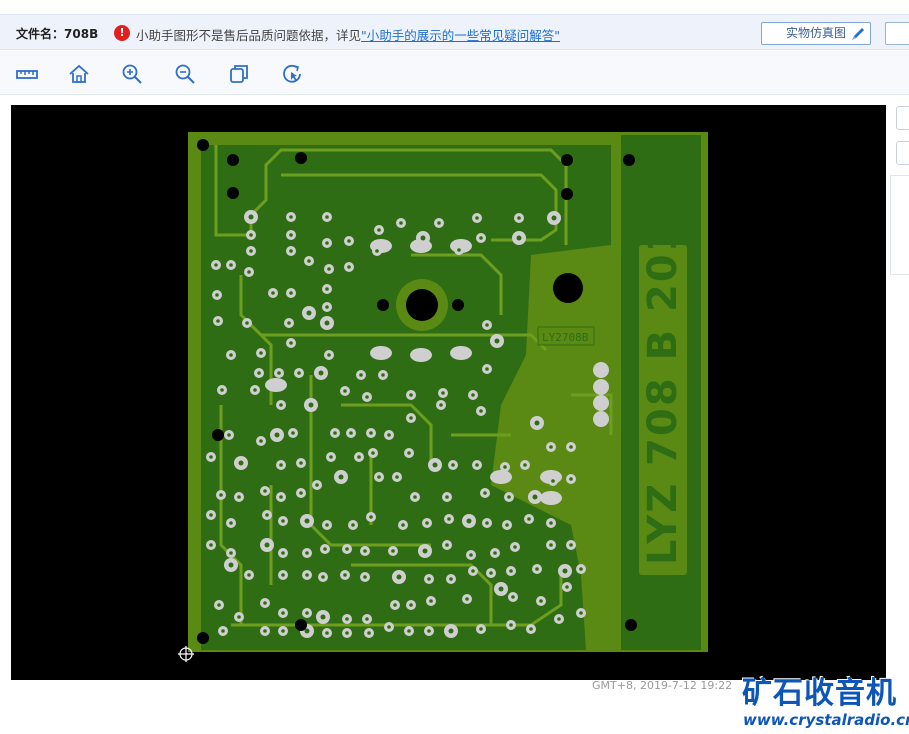  What do you see at coordinates (79, 74) in the screenshot?
I see `home-icon` at bounding box center [79, 74].